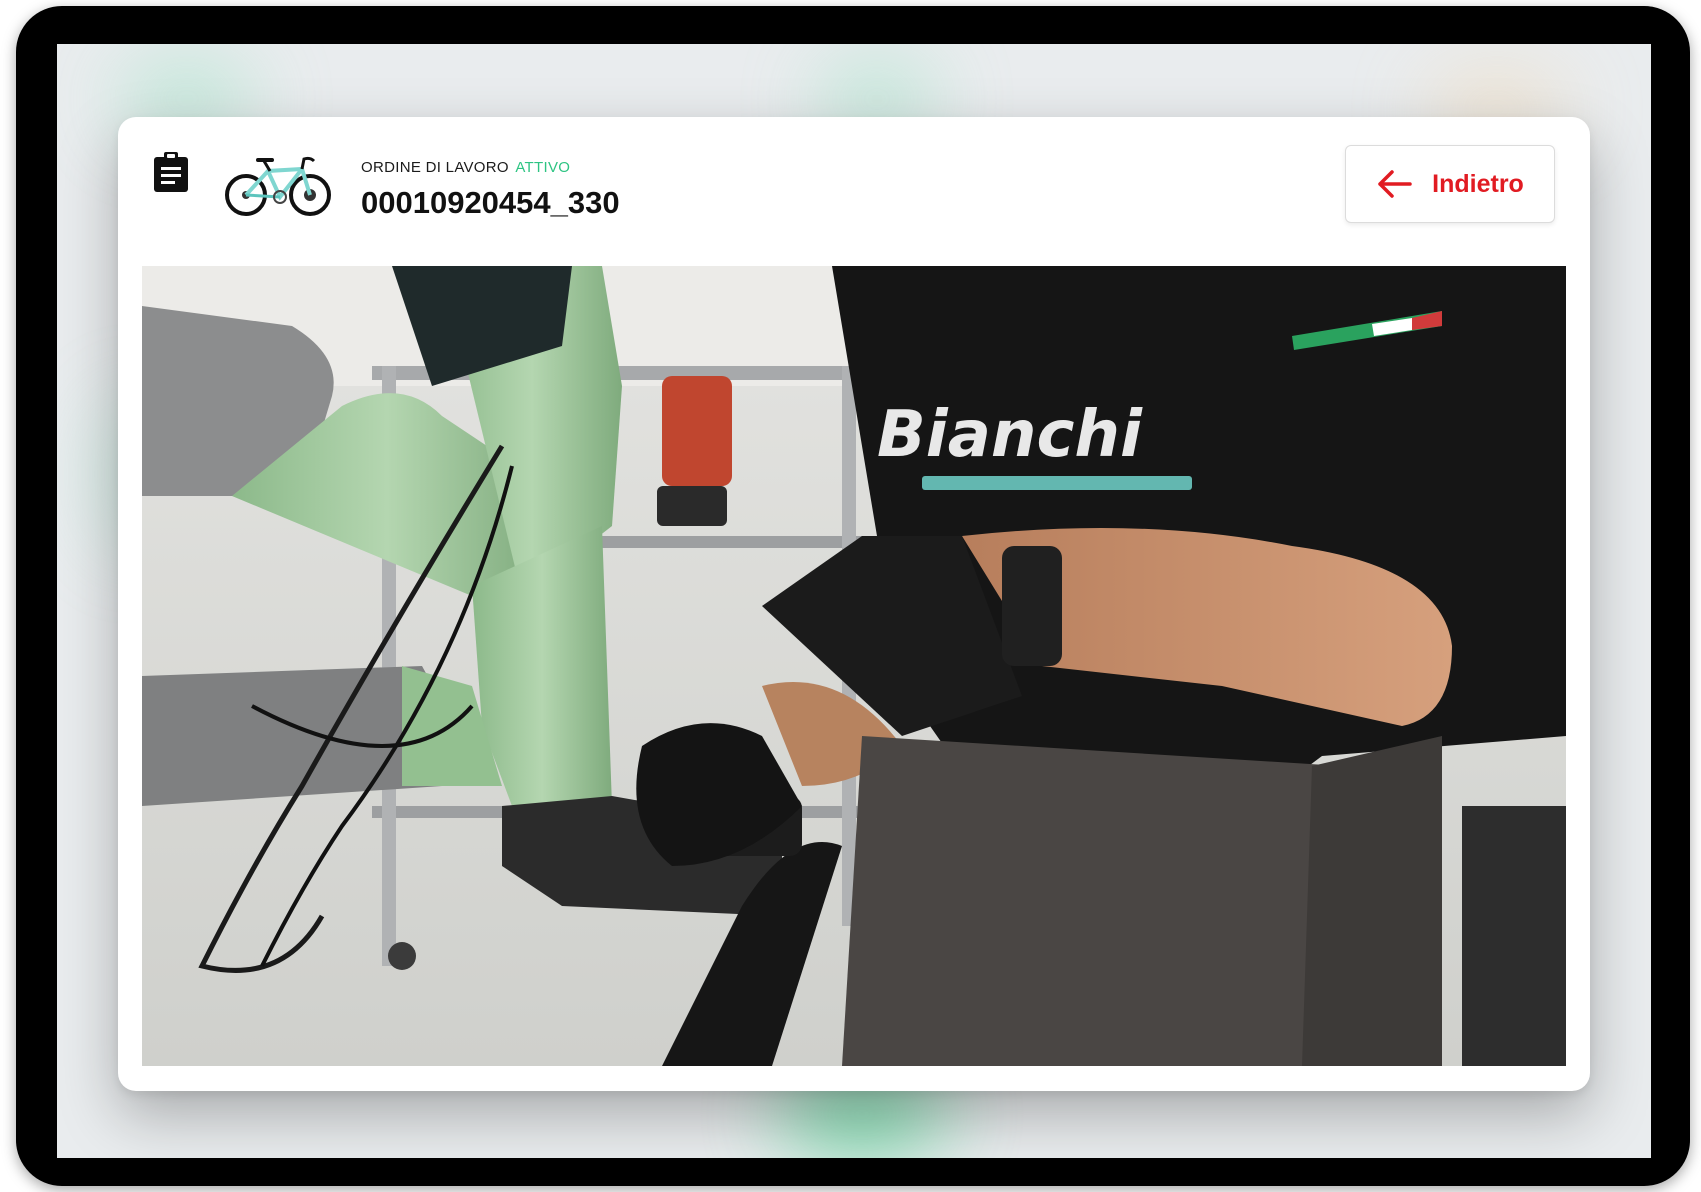 The width and height of the screenshot is (1701, 1192). I want to click on order-number: 00010920454_330, so click(490, 202).